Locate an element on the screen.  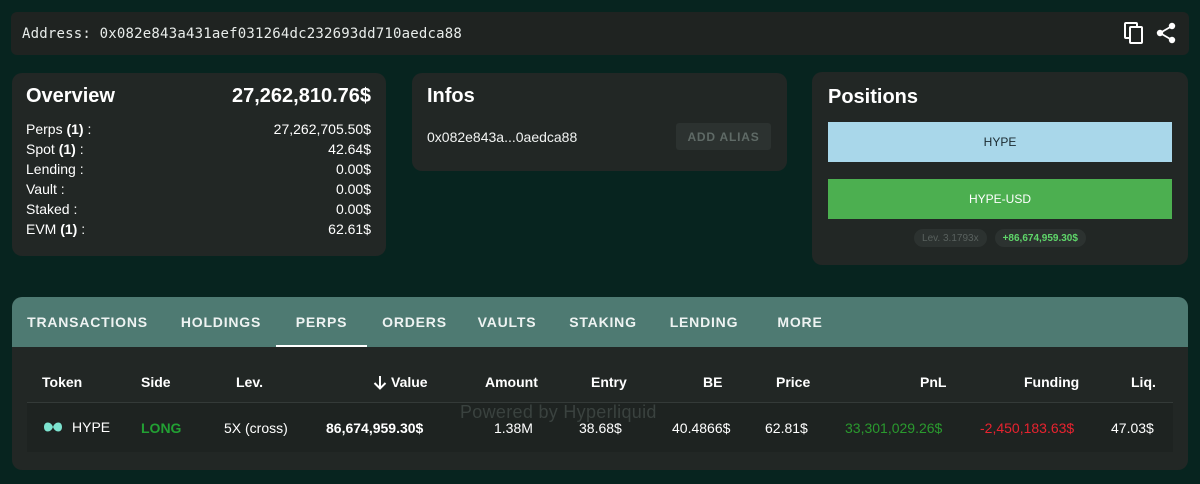
cell-entry: 38.68$ is located at coordinates (600, 428).